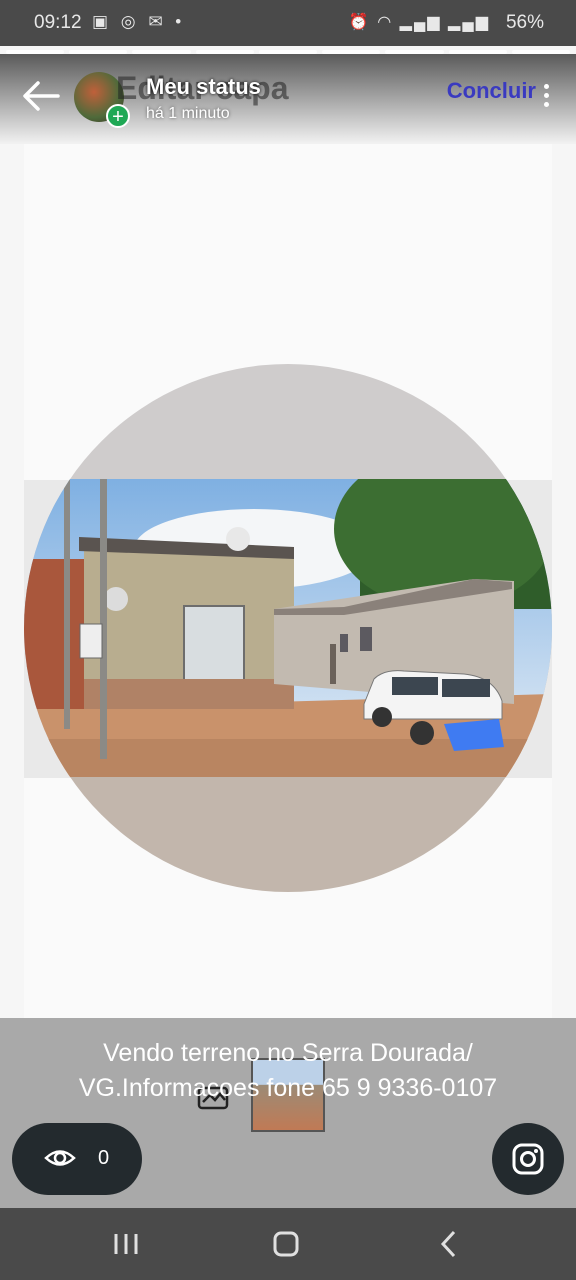 The image size is (576, 1280). Describe the element at coordinates (126, 1244) in the screenshot. I see `recent-apps-icon` at that location.